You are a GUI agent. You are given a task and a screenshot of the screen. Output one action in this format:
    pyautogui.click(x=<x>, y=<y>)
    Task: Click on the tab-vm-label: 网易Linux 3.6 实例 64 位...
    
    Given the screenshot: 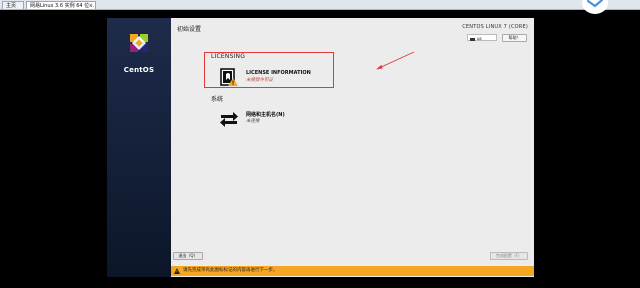 What is the action you would take?
    pyautogui.click(x=62, y=6)
    